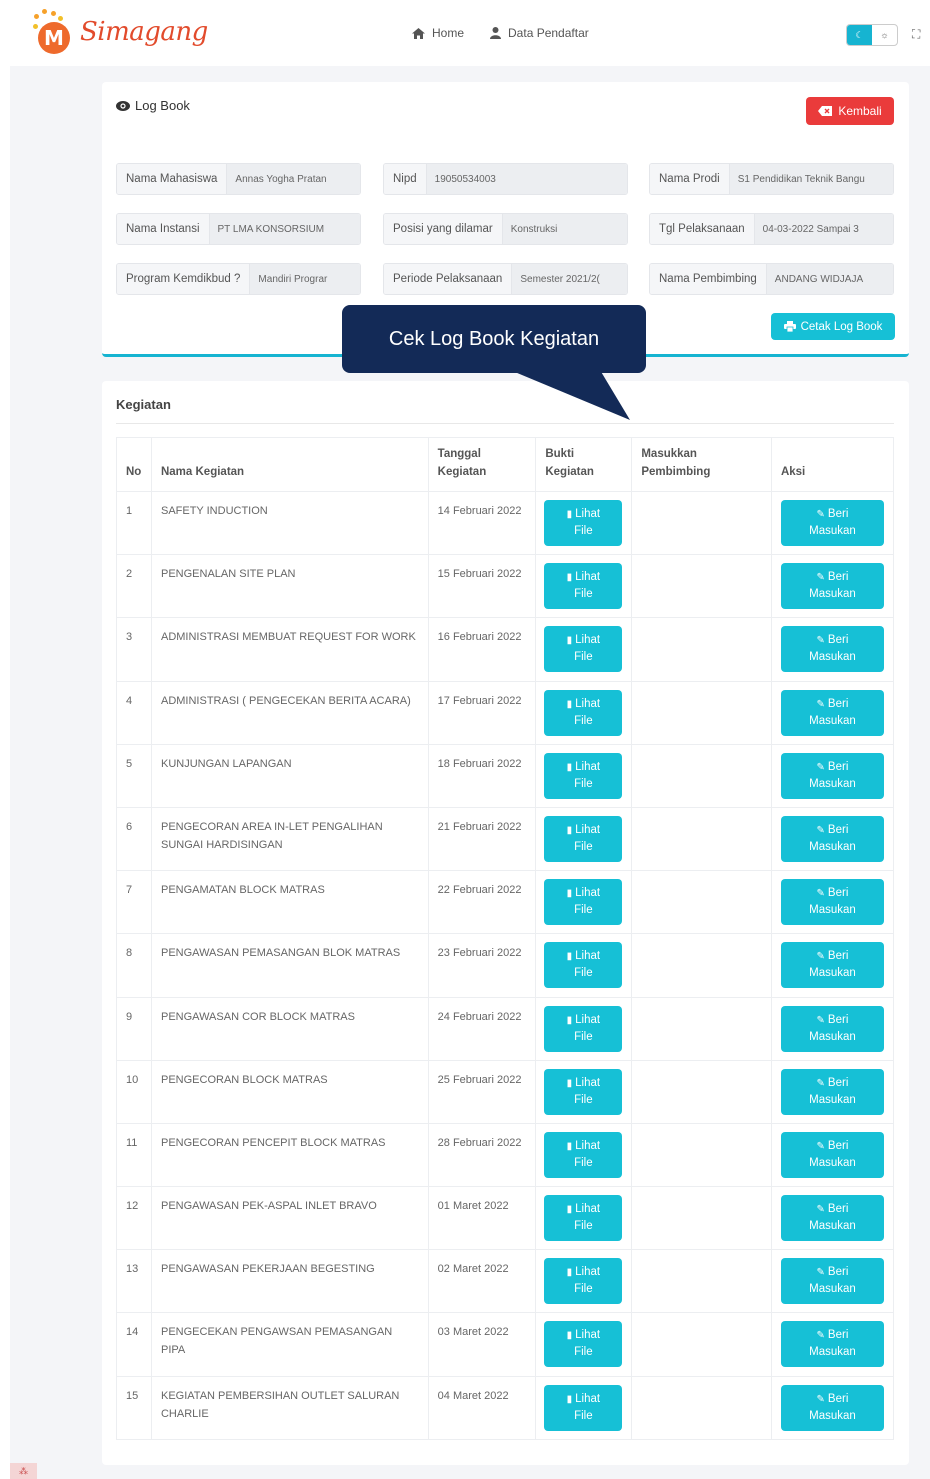 The image size is (930, 1479). What do you see at coordinates (289, 775) in the screenshot?
I see `row-nama-kegiatan: KUNJUNGAN LAPANGAN` at bounding box center [289, 775].